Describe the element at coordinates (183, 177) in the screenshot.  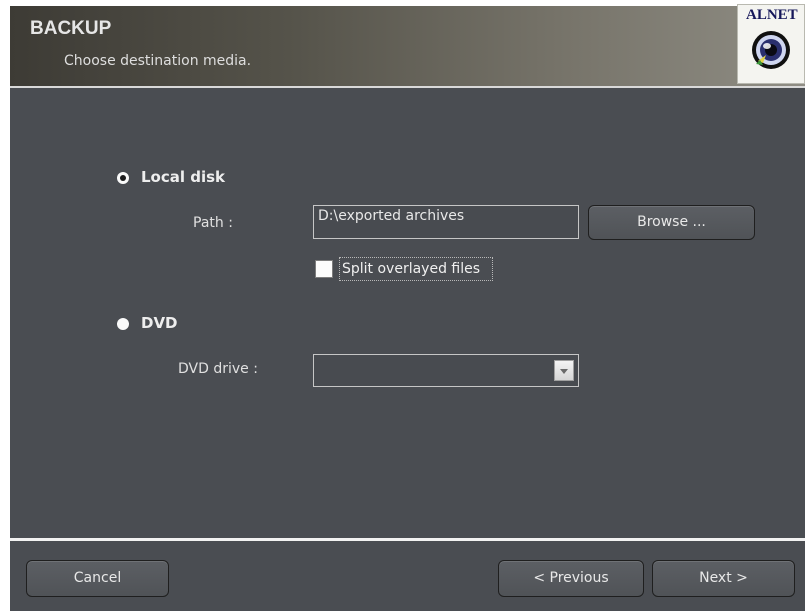
I see `local-disk-label: Local disk` at that location.